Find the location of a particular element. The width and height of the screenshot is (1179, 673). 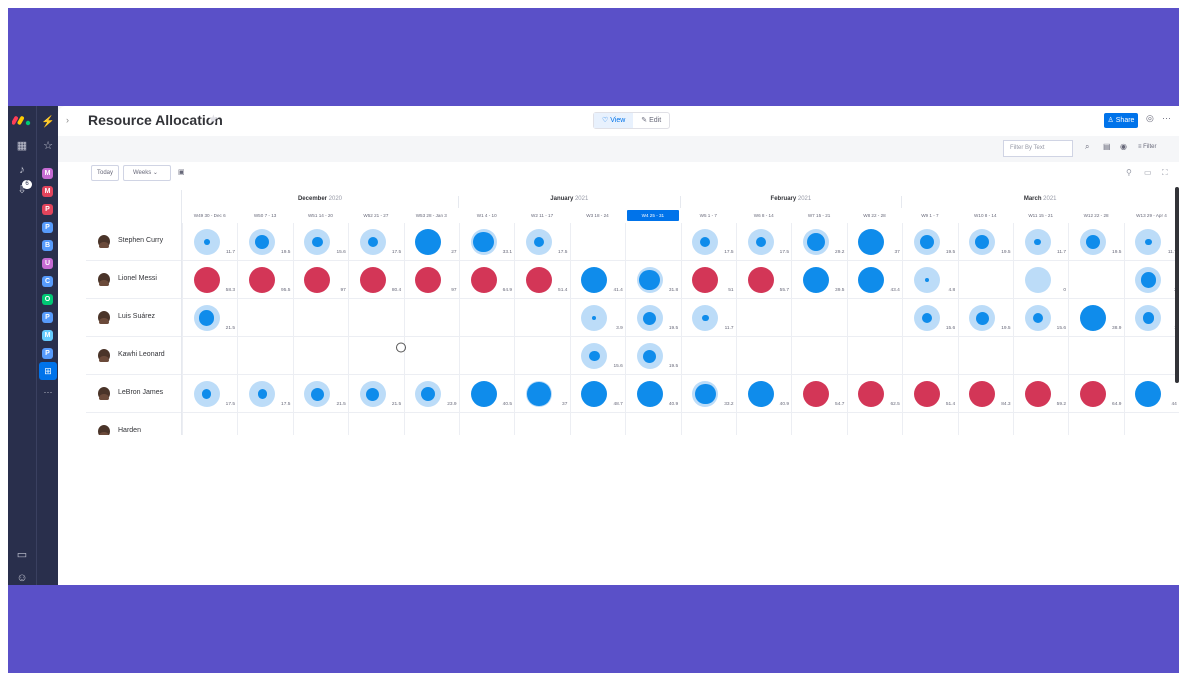

allocation-cell: 2 is located at coordinates (1151, 280).